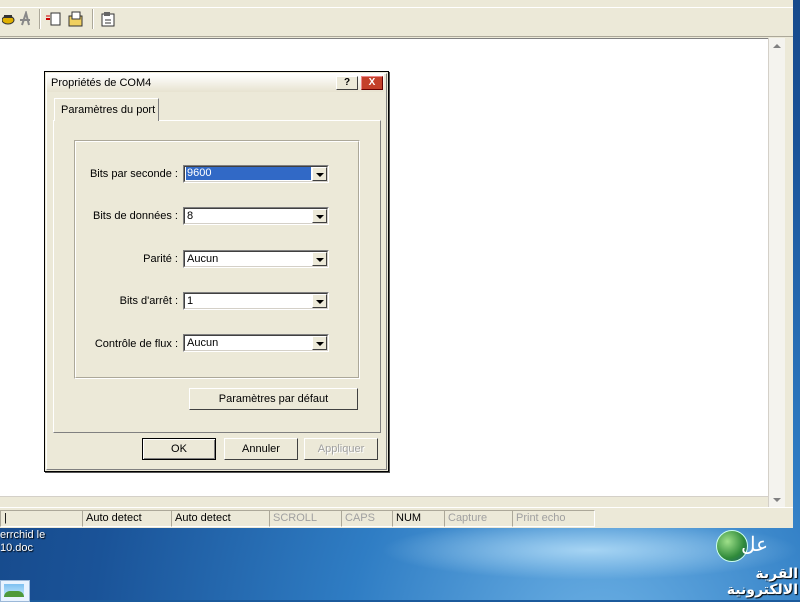  What do you see at coordinates (17, 548) in the screenshot?
I see `desktop-file-label-line2: 10.doc` at bounding box center [17, 548].